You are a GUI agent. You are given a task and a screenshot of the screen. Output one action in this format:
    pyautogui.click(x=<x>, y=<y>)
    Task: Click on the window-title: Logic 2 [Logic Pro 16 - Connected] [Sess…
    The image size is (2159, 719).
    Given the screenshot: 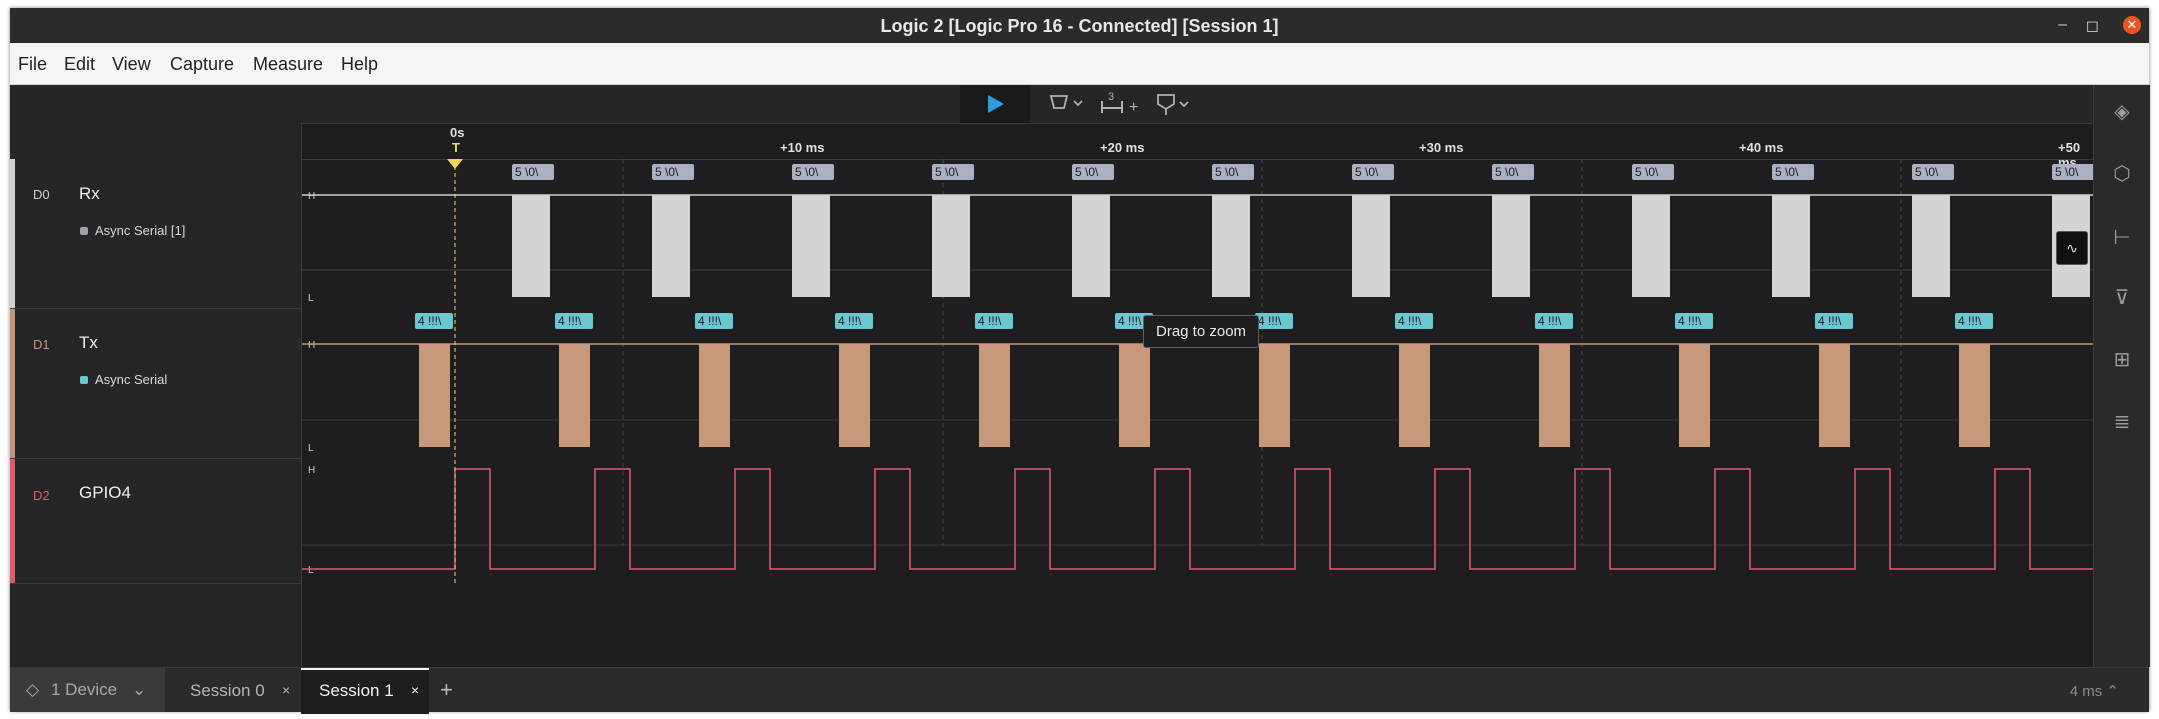 What is the action you would take?
    pyautogui.click(x=1079, y=26)
    